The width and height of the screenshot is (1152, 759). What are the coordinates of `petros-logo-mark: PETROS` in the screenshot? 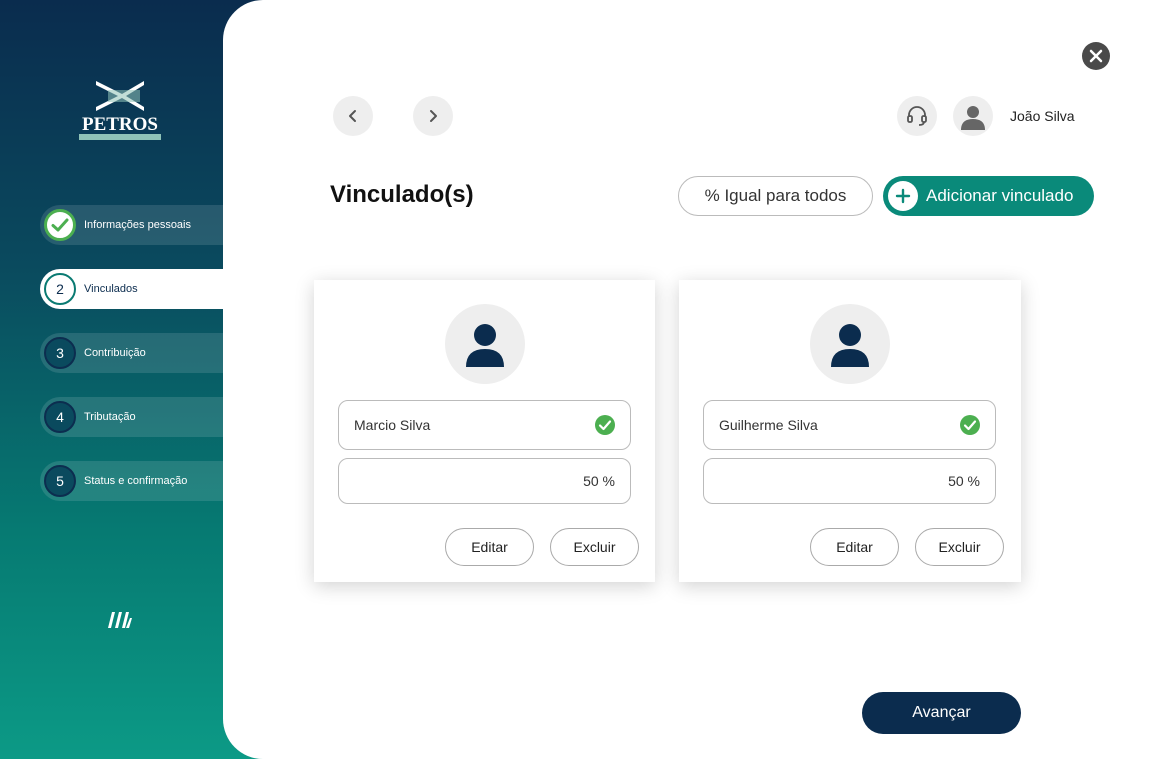 It's located at (120, 110).